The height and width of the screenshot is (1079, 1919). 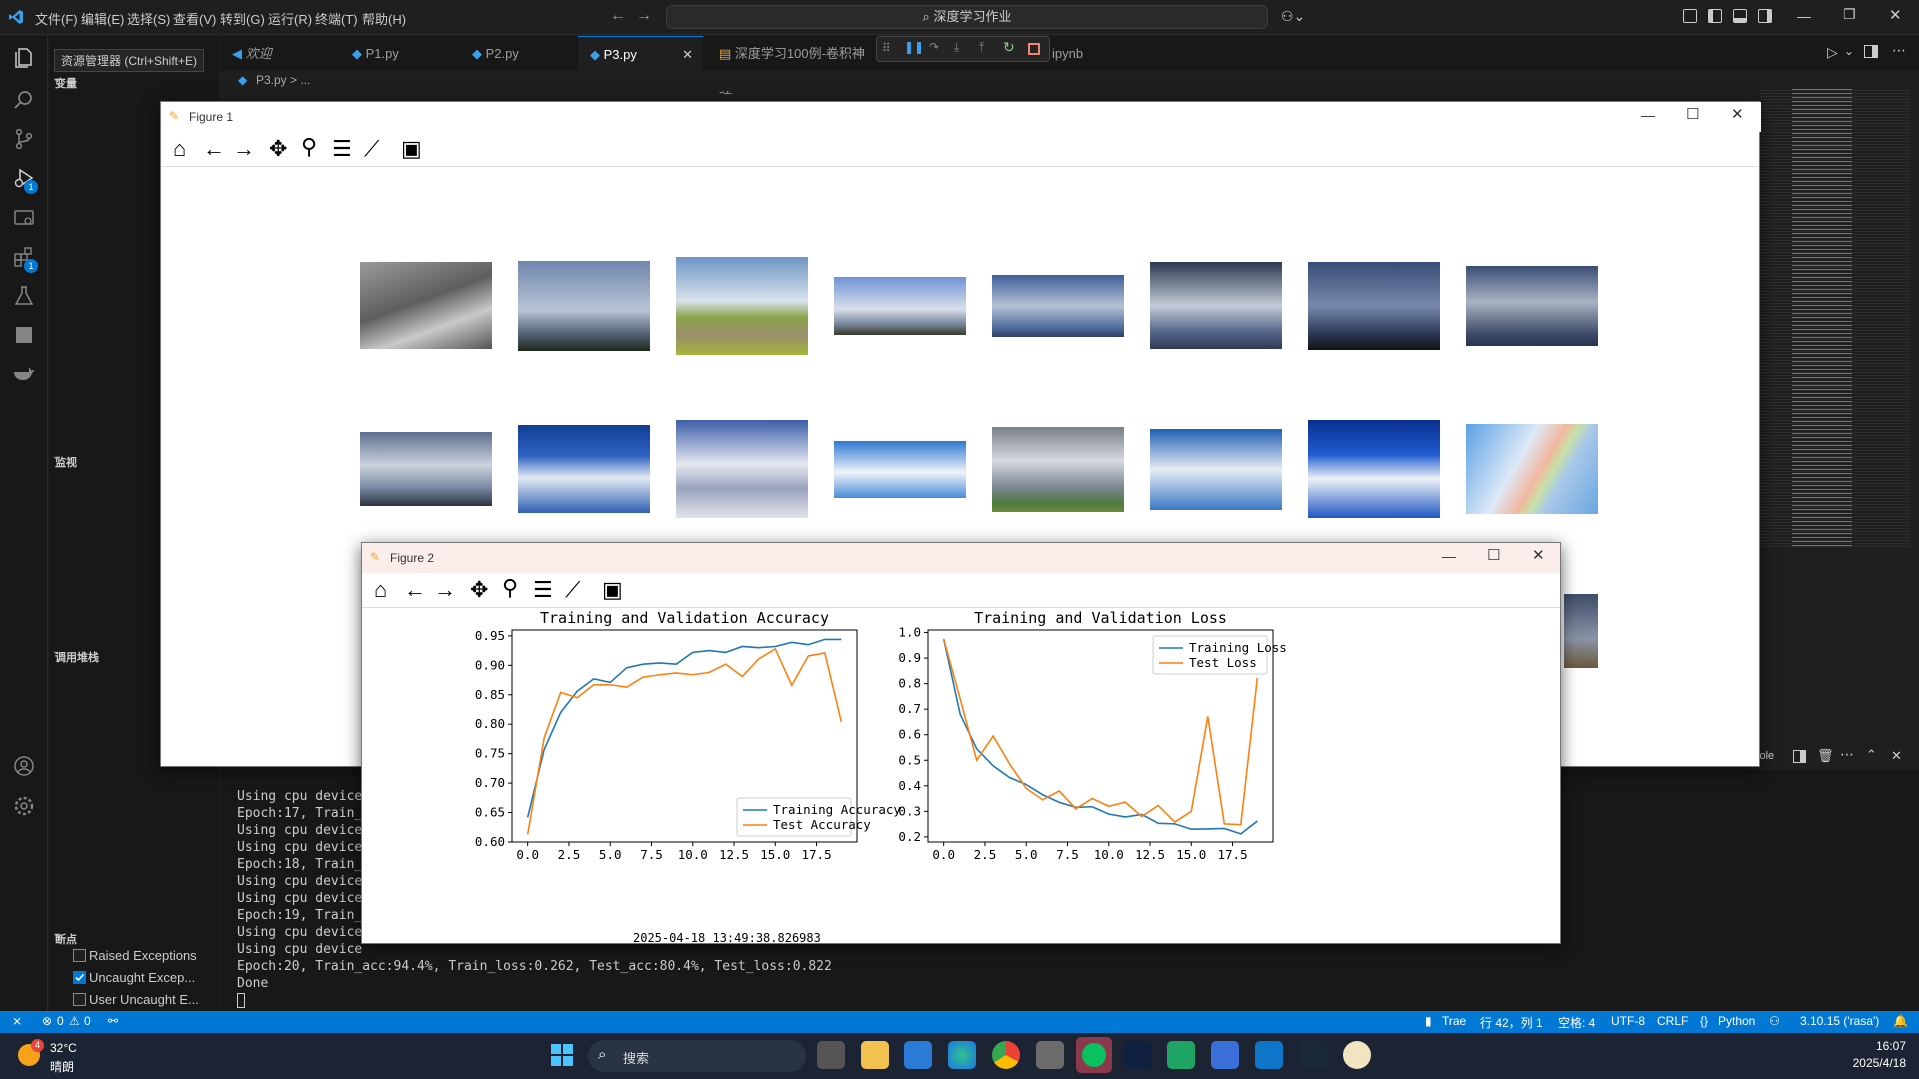 What do you see at coordinates (62, 1066) in the screenshot?
I see `weather-desc: 晴朗` at bounding box center [62, 1066].